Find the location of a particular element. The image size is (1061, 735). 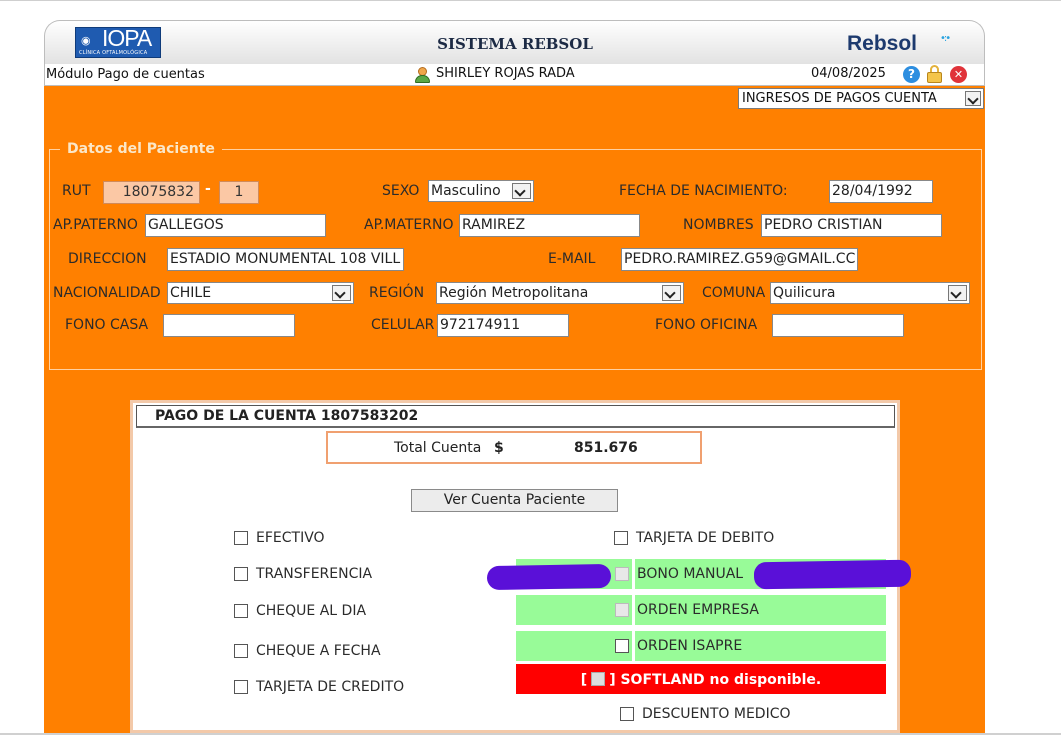

orden-empresa-label: ORDEN EMPRESA is located at coordinates (698, 610).